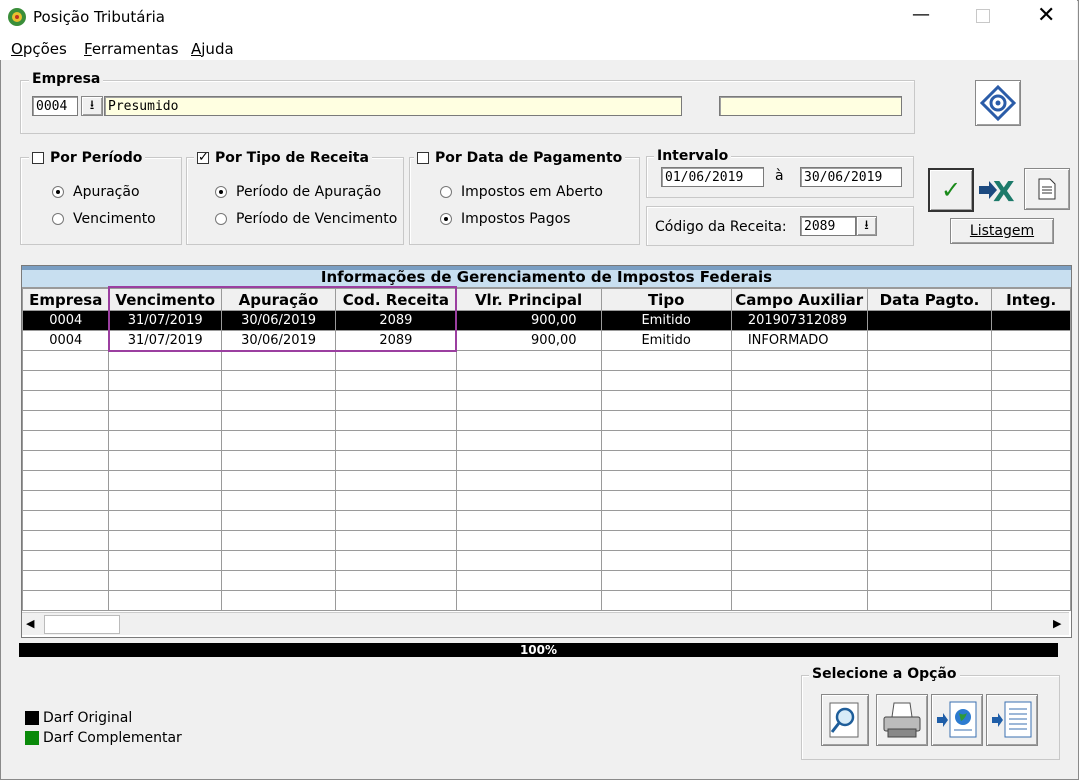 This screenshot has width=1079, height=780. What do you see at coordinates (1031, 299) in the screenshot?
I see `column-header: Integ.` at bounding box center [1031, 299].